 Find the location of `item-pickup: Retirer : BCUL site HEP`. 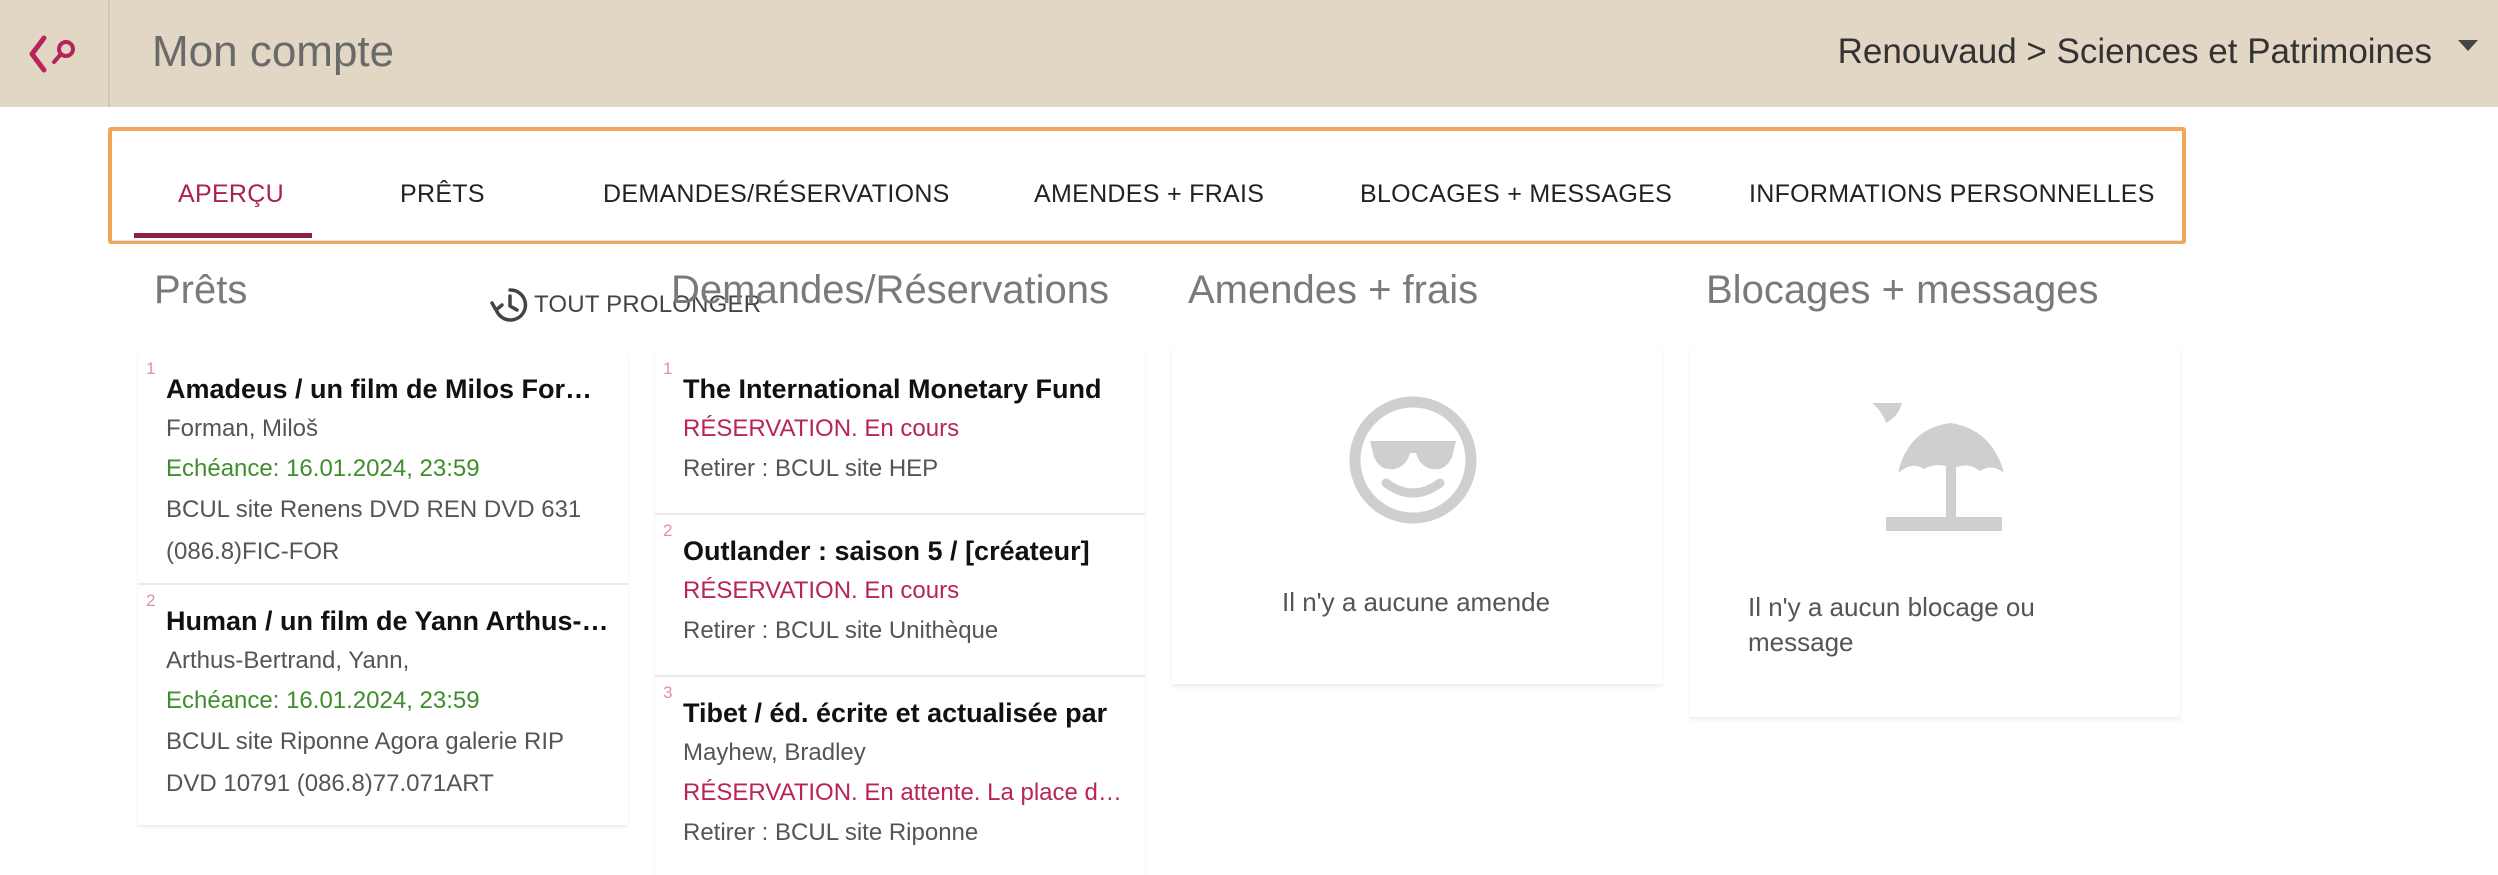

item-pickup: Retirer : BCUL site HEP is located at coordinates (811, 468).